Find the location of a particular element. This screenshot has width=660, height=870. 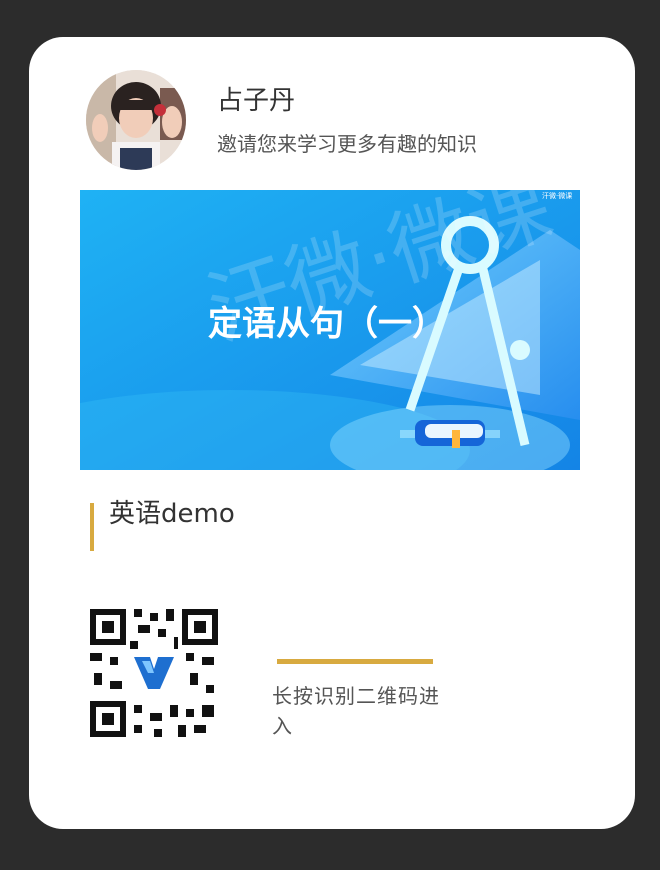

book-icon is located at coordinates (450, 434).